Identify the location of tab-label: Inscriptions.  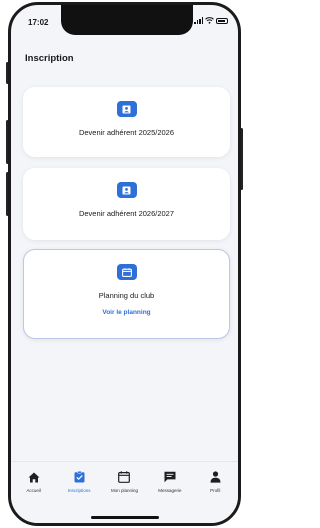
(79, 490).